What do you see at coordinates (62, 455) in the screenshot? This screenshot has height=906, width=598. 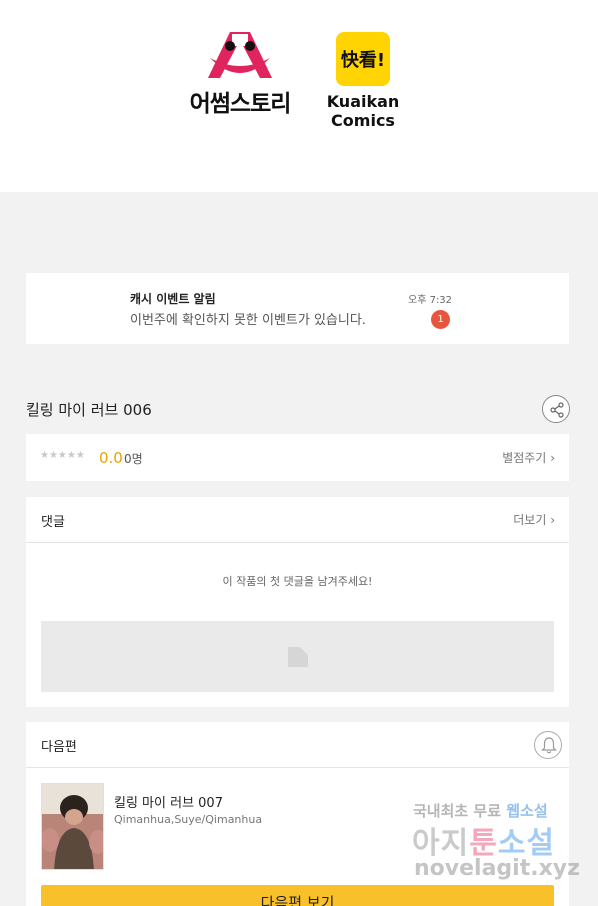 I see `star-rating-icons: ★★★★★` at bounding box center [62, 455].